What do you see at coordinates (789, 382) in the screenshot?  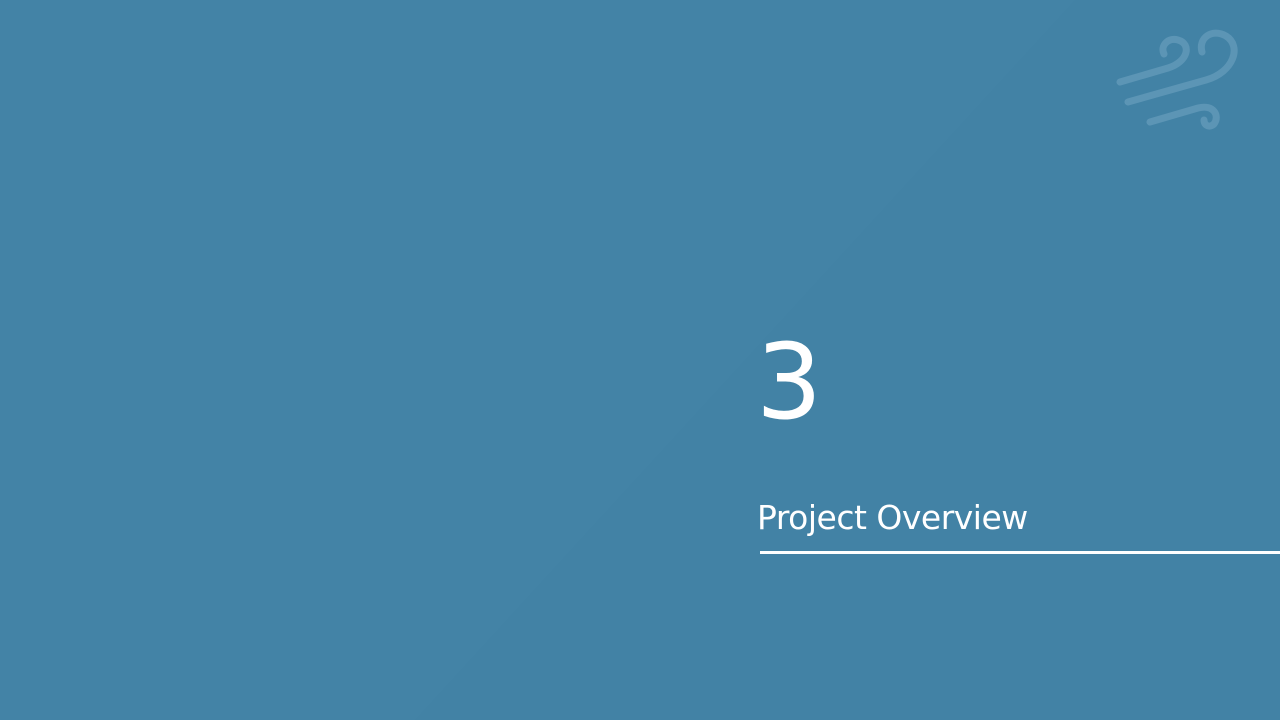 I see `section-number: 3` at bounding box center [789, 382].